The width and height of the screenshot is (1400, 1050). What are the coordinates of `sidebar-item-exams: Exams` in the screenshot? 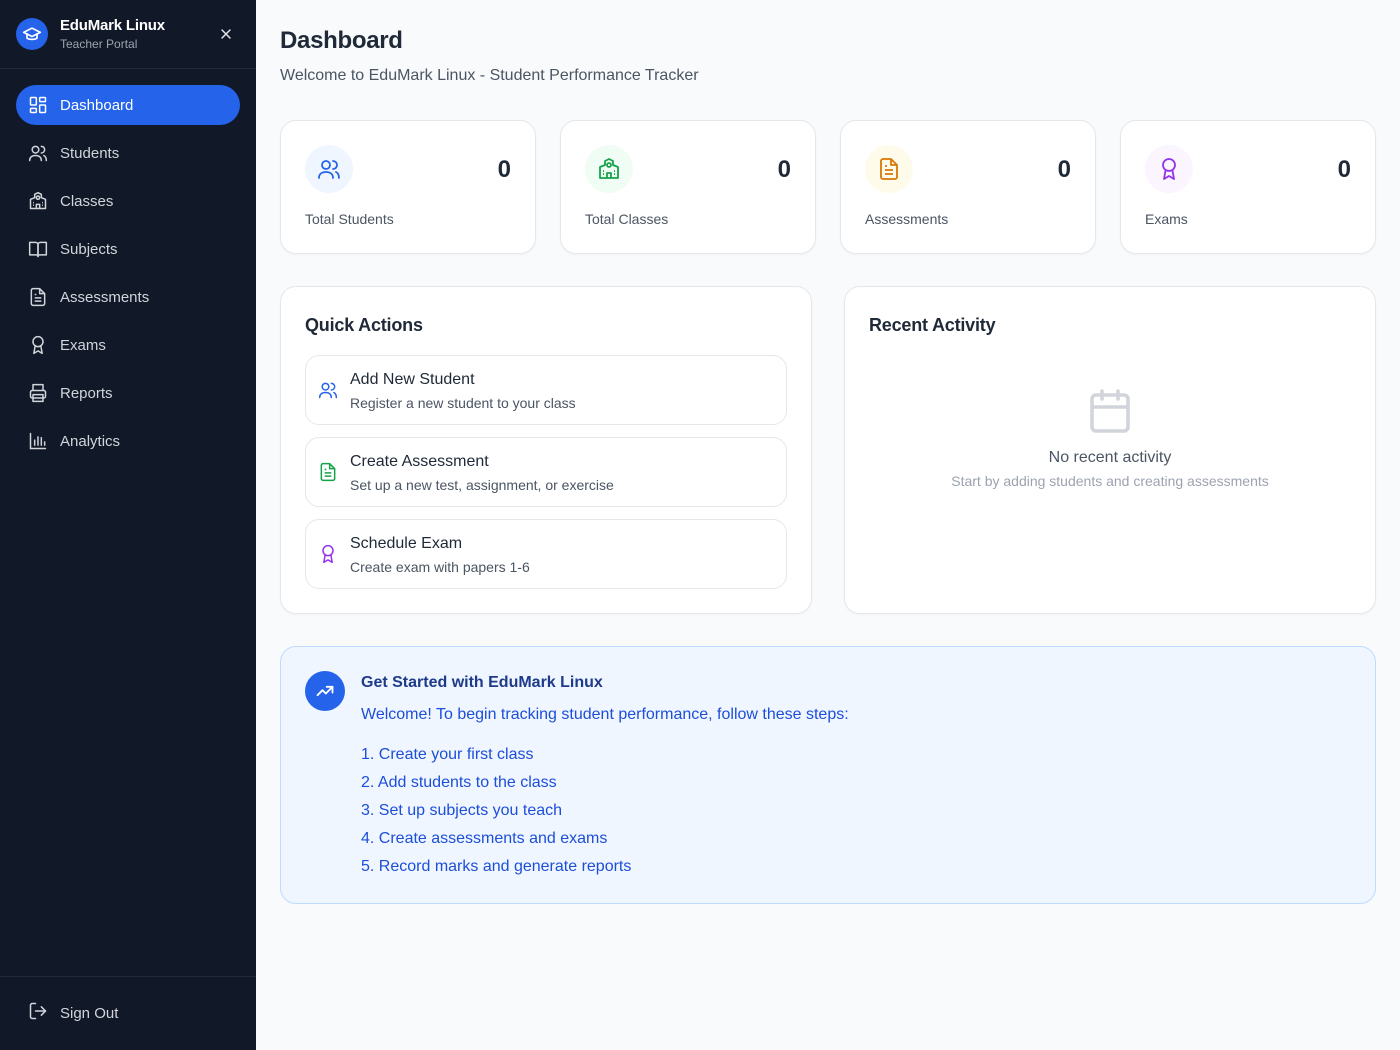 It's located at (128, 345).